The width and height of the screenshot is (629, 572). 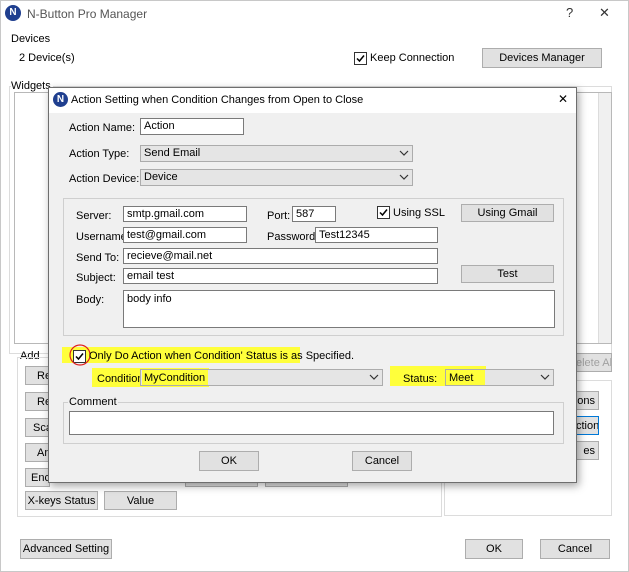 What do you see at coordinates (229, 461) in the screenshot?
I see `dialog-ok-button: OK` at bounding box center [229, 461].